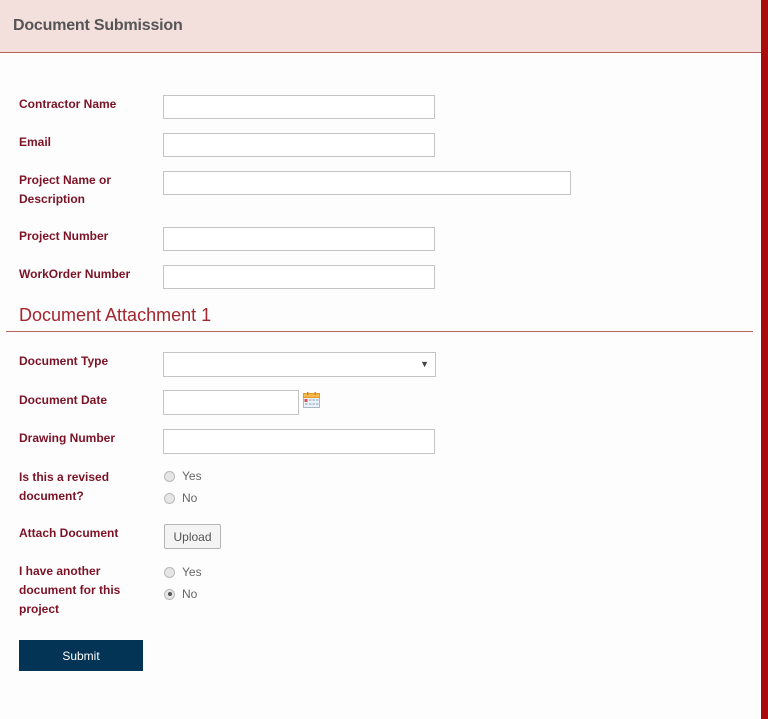  I want to click on project-number-input, so click(299, 239).